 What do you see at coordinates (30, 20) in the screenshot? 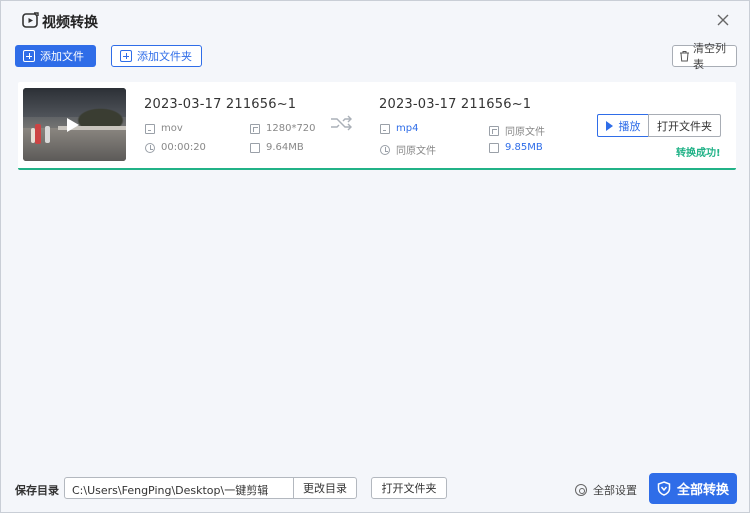
I see `video-convert-icon` at bounding box center [30, 20].